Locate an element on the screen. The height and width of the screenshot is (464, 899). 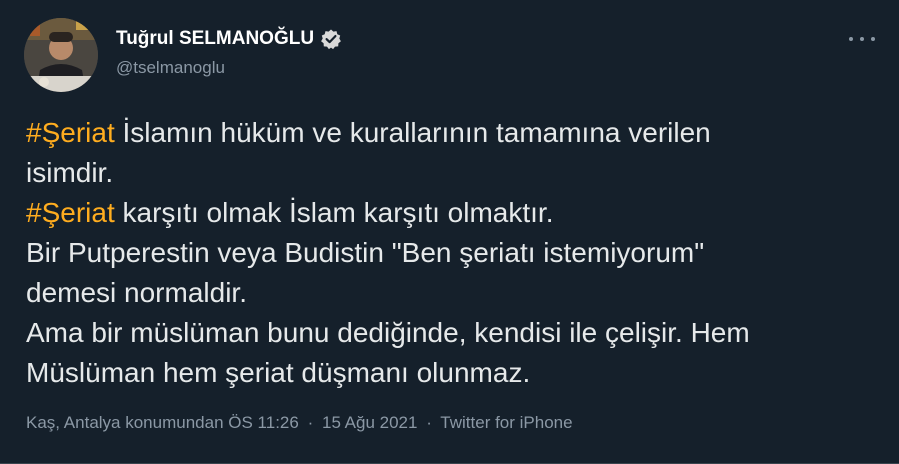
tweet-line: demesi normaldir. is located at coordinates (456, 293).